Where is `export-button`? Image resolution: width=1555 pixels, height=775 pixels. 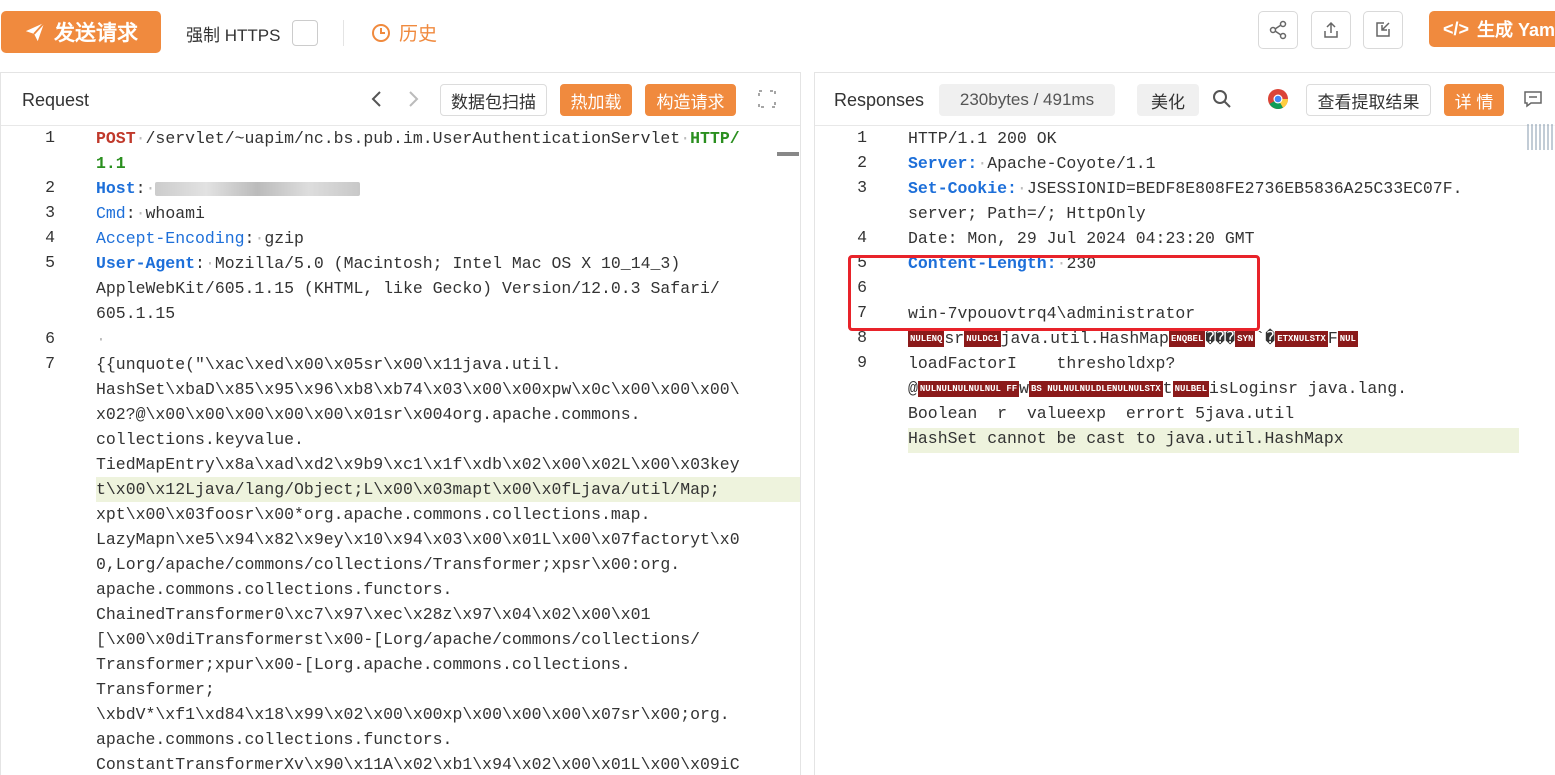 export-button is located at coordinates (1331, 30).